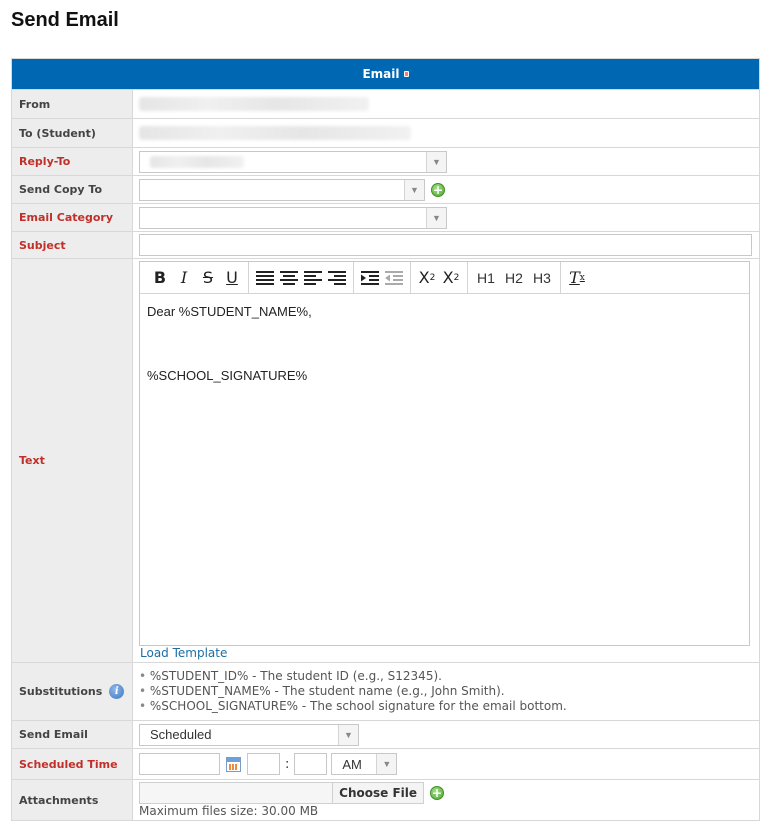 This screenshot has height=826, width=772. I want to click on choose-file-button: Choose File, so click(377, 793).